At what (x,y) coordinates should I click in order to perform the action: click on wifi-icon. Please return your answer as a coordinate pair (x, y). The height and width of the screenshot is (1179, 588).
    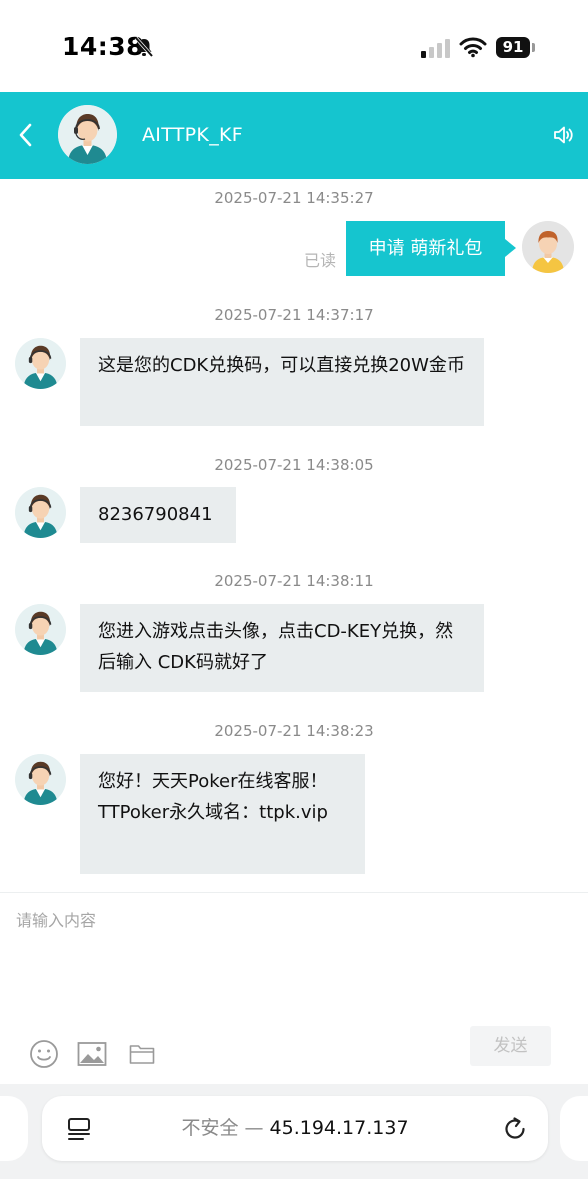
    Looking at the image, I should click on (473, 47).